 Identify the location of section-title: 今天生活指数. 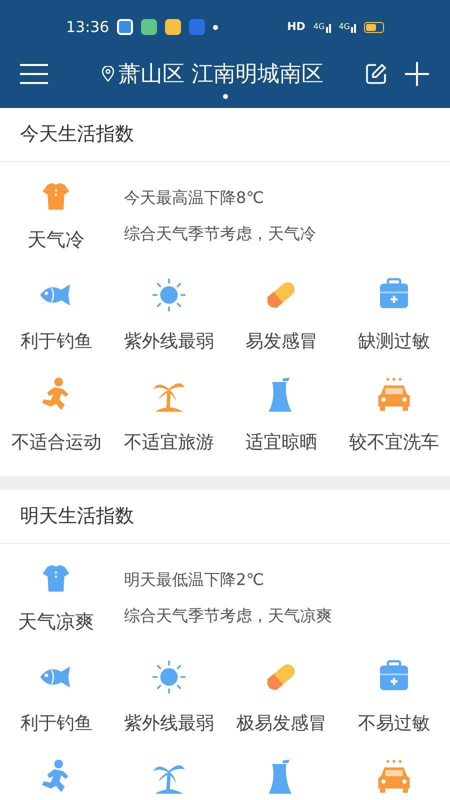
(77, 134).